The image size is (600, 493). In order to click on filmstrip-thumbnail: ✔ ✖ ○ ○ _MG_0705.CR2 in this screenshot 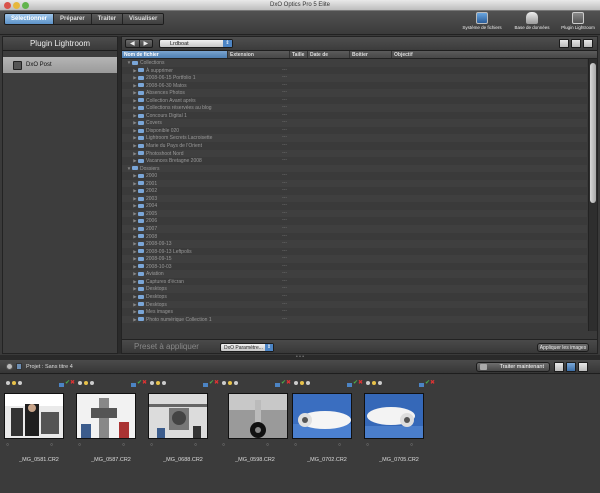, I will do `click(399, 425)`.